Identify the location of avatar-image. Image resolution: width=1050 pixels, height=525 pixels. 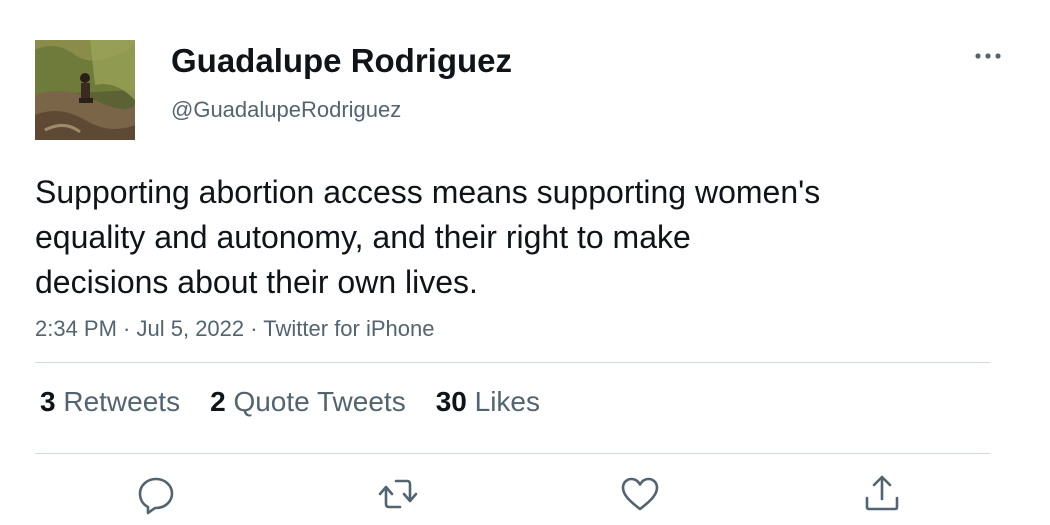
(85, 90).